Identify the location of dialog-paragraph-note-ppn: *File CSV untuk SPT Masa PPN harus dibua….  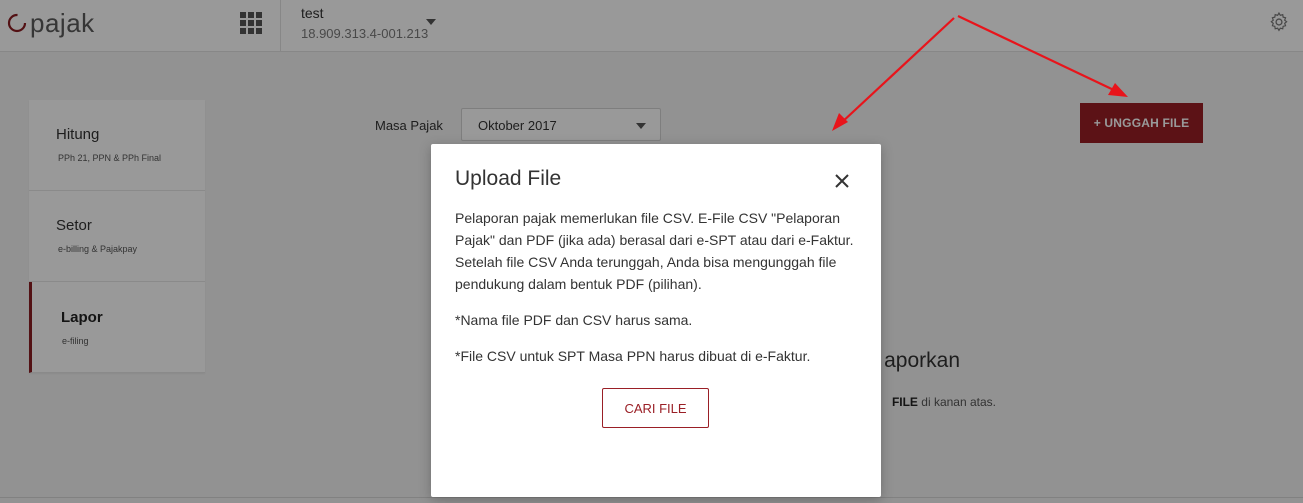
(633, 356).